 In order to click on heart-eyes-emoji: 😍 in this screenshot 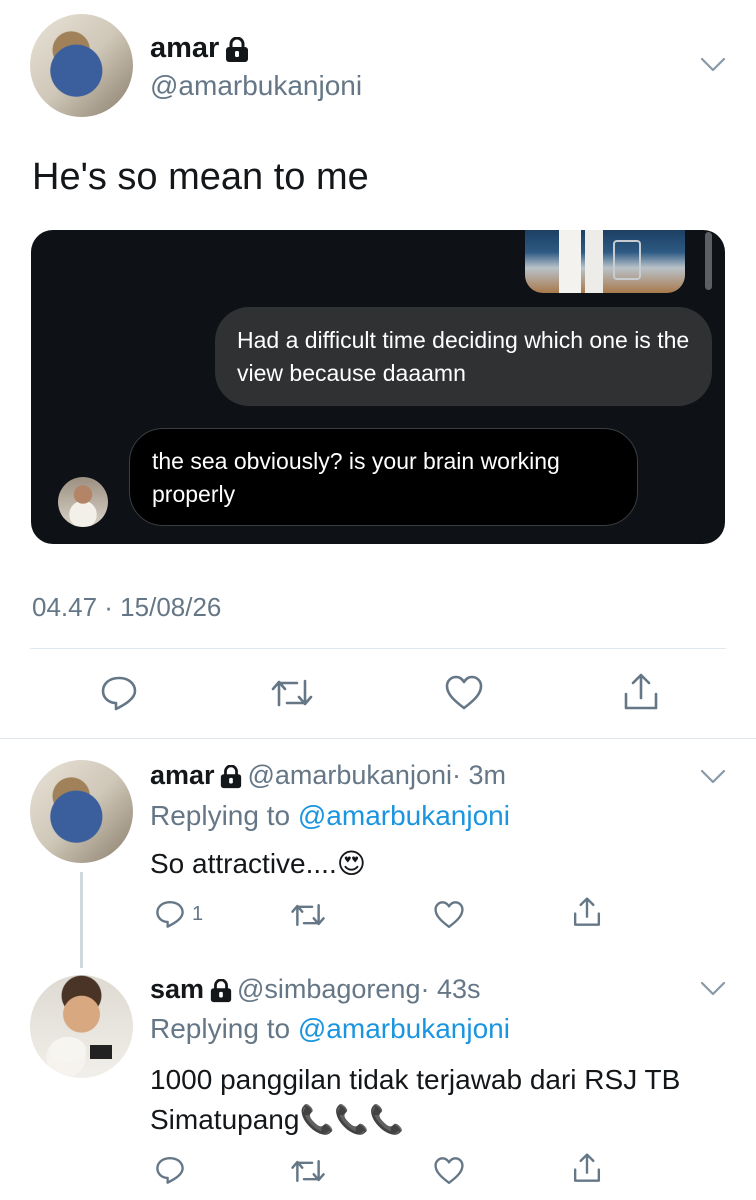, I will do `click(351, 863)`.